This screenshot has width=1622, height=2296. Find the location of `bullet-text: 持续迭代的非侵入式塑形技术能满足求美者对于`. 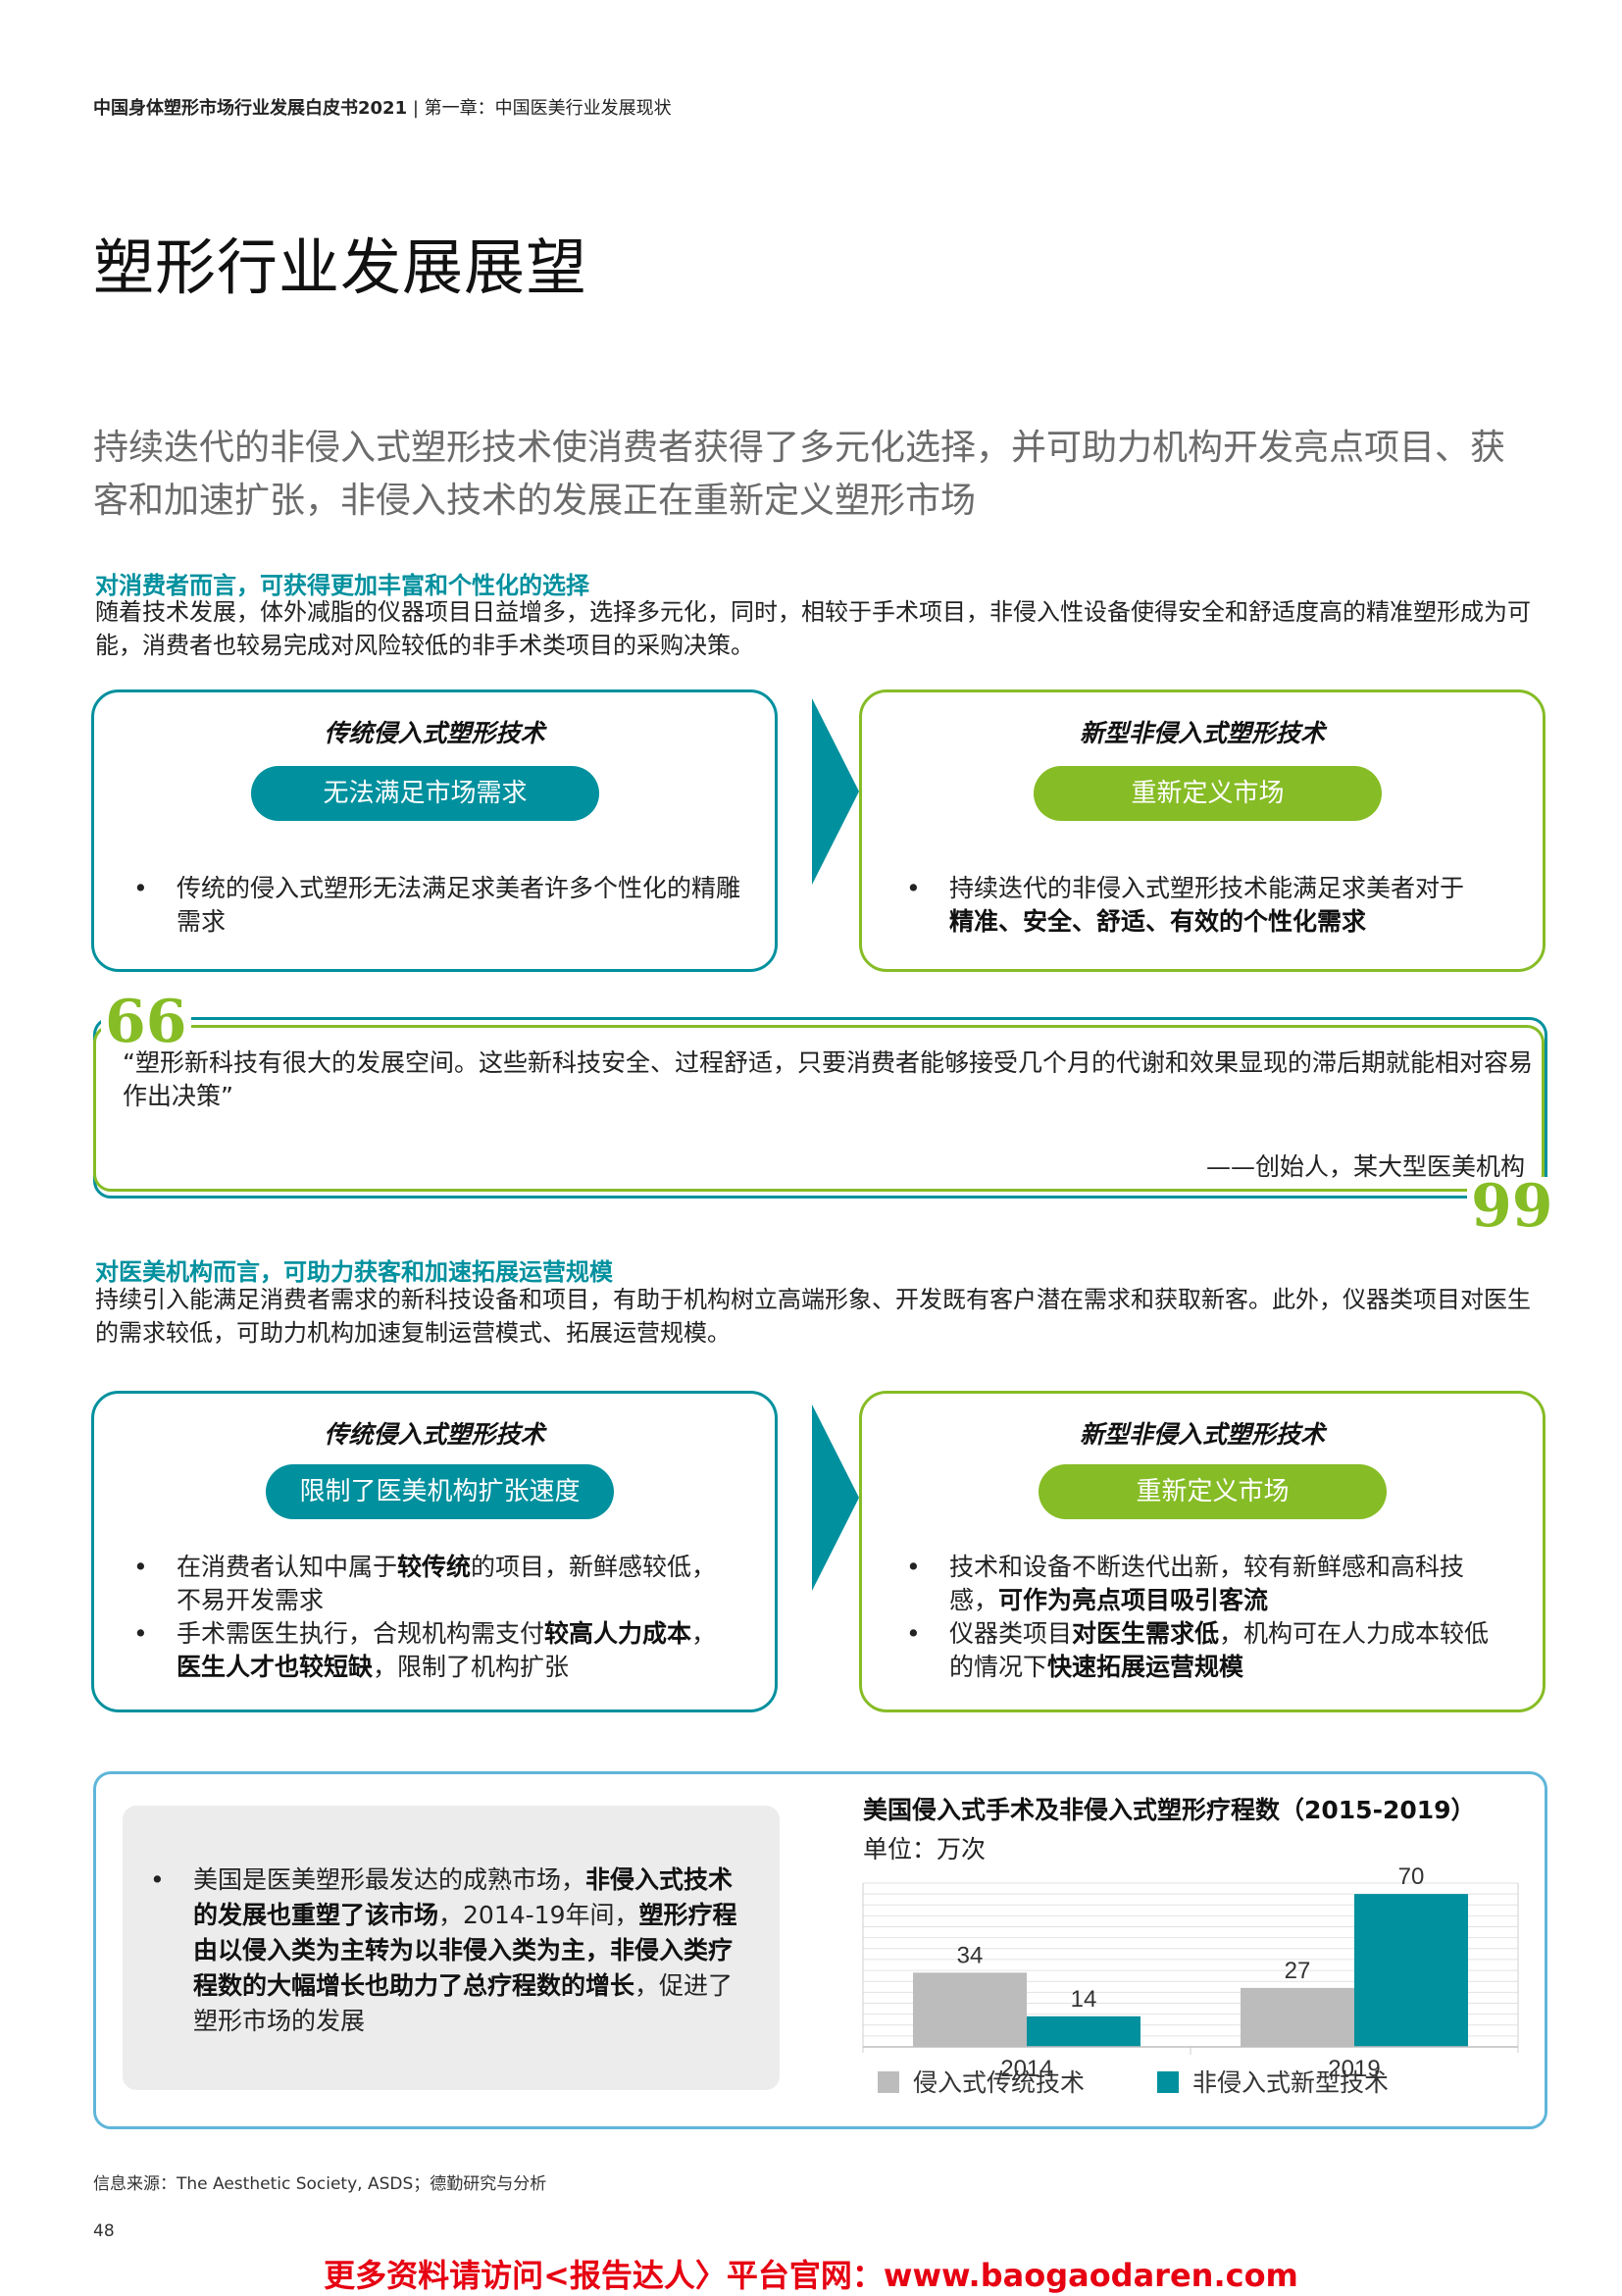

bullet-text: 持续迭代的非侵入式塑形技术能满足求美者对于 is located at coordinates (1207, 888).